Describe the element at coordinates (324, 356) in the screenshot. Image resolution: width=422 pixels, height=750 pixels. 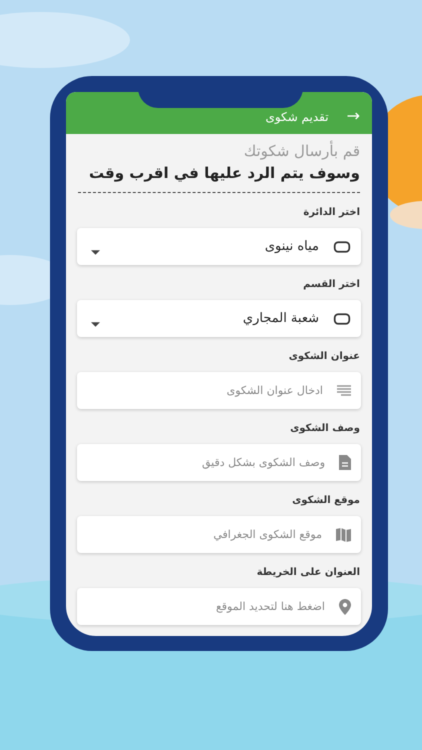
I see `field-label: عنوان الشكوى` at that location.